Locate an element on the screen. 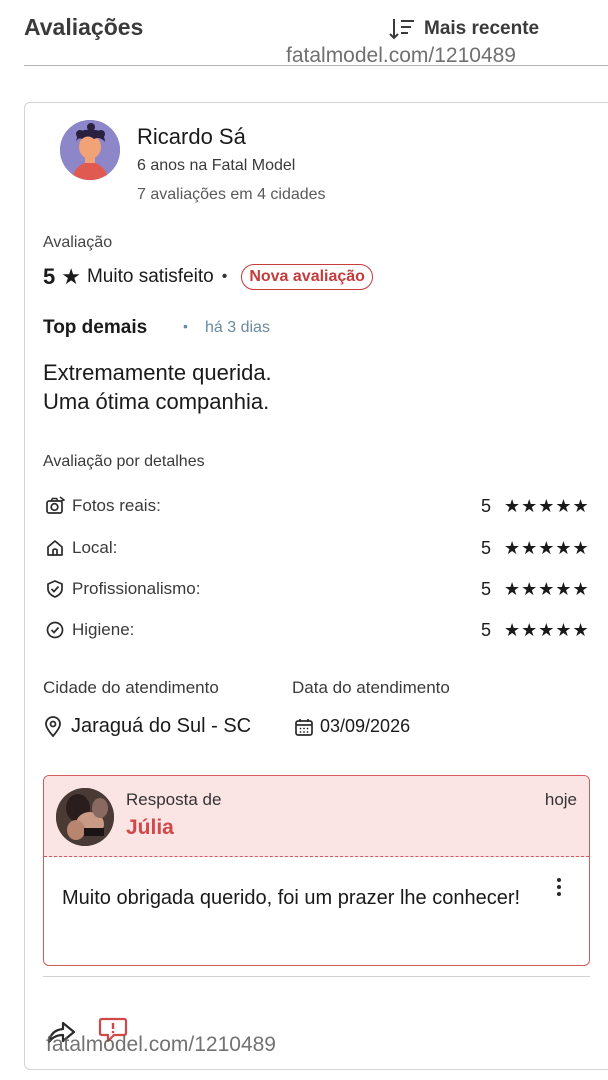  star-icon: ★ is located at coordinates (71, 276).